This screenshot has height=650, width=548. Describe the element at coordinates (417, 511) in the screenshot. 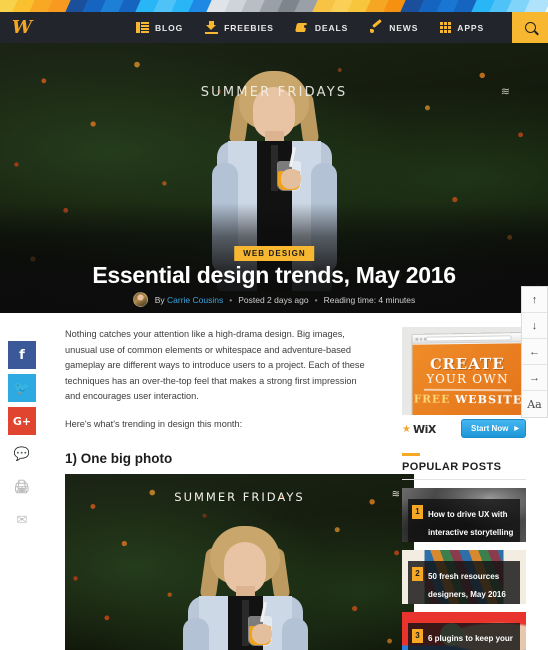

I see `popular-post-rank: 1` at that location.